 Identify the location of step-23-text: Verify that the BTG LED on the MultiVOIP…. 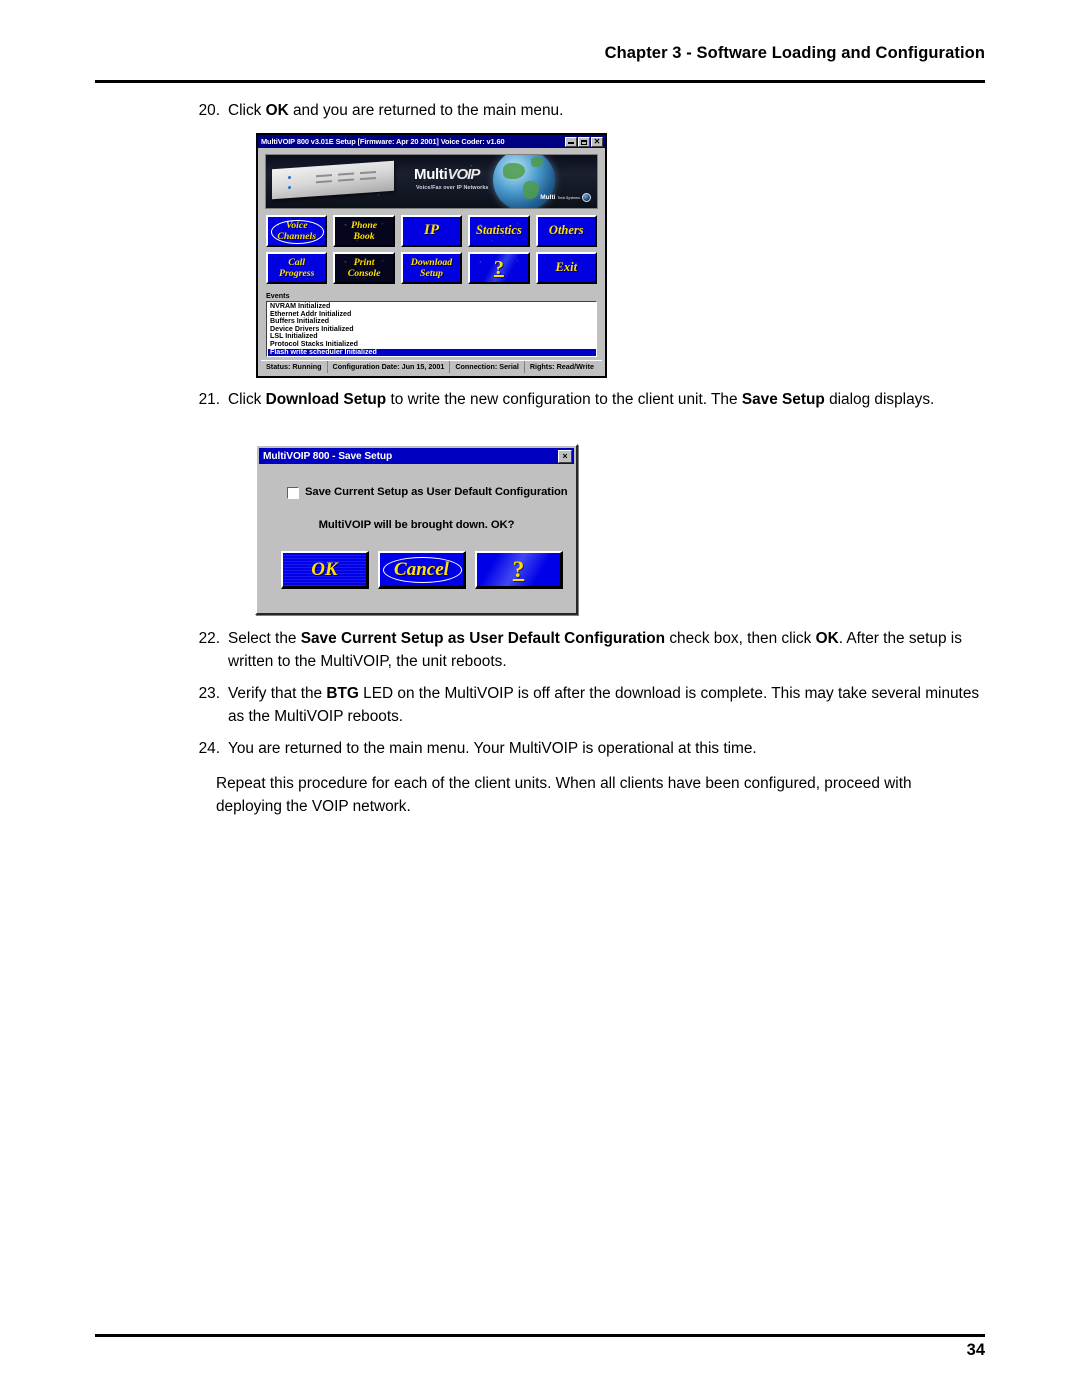
(610, 705).